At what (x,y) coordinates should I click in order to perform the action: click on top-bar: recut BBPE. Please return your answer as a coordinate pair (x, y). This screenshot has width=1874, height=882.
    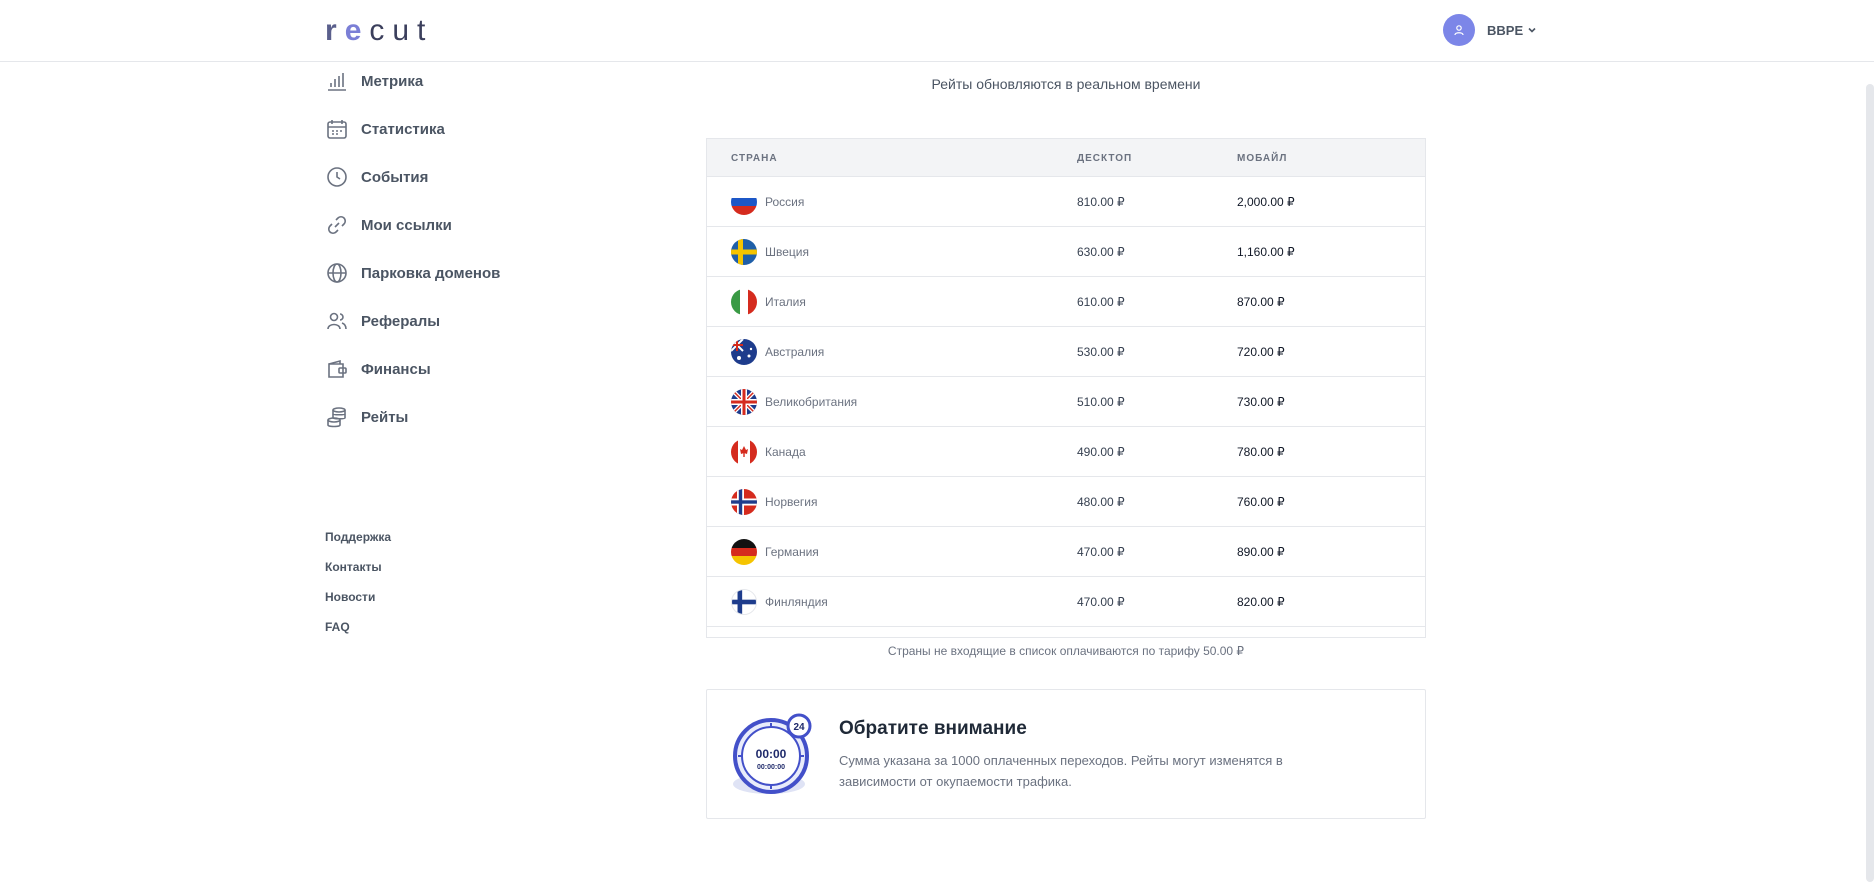
    Looking at the image, I should click on (937, 31).